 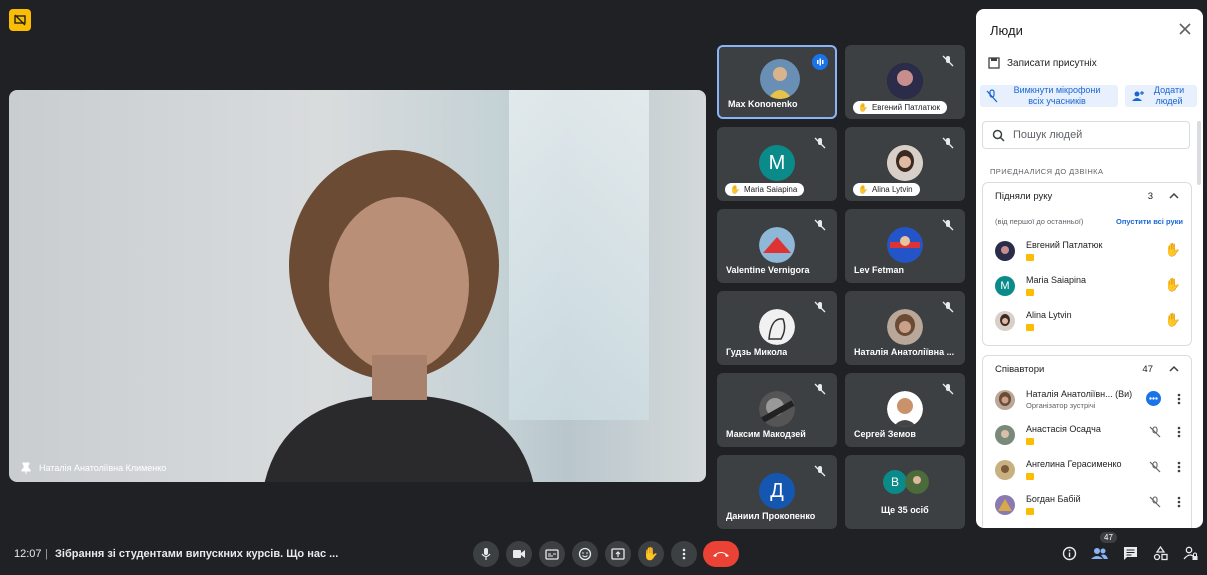 I want to click on people-button, so click(x=1099, y=553).